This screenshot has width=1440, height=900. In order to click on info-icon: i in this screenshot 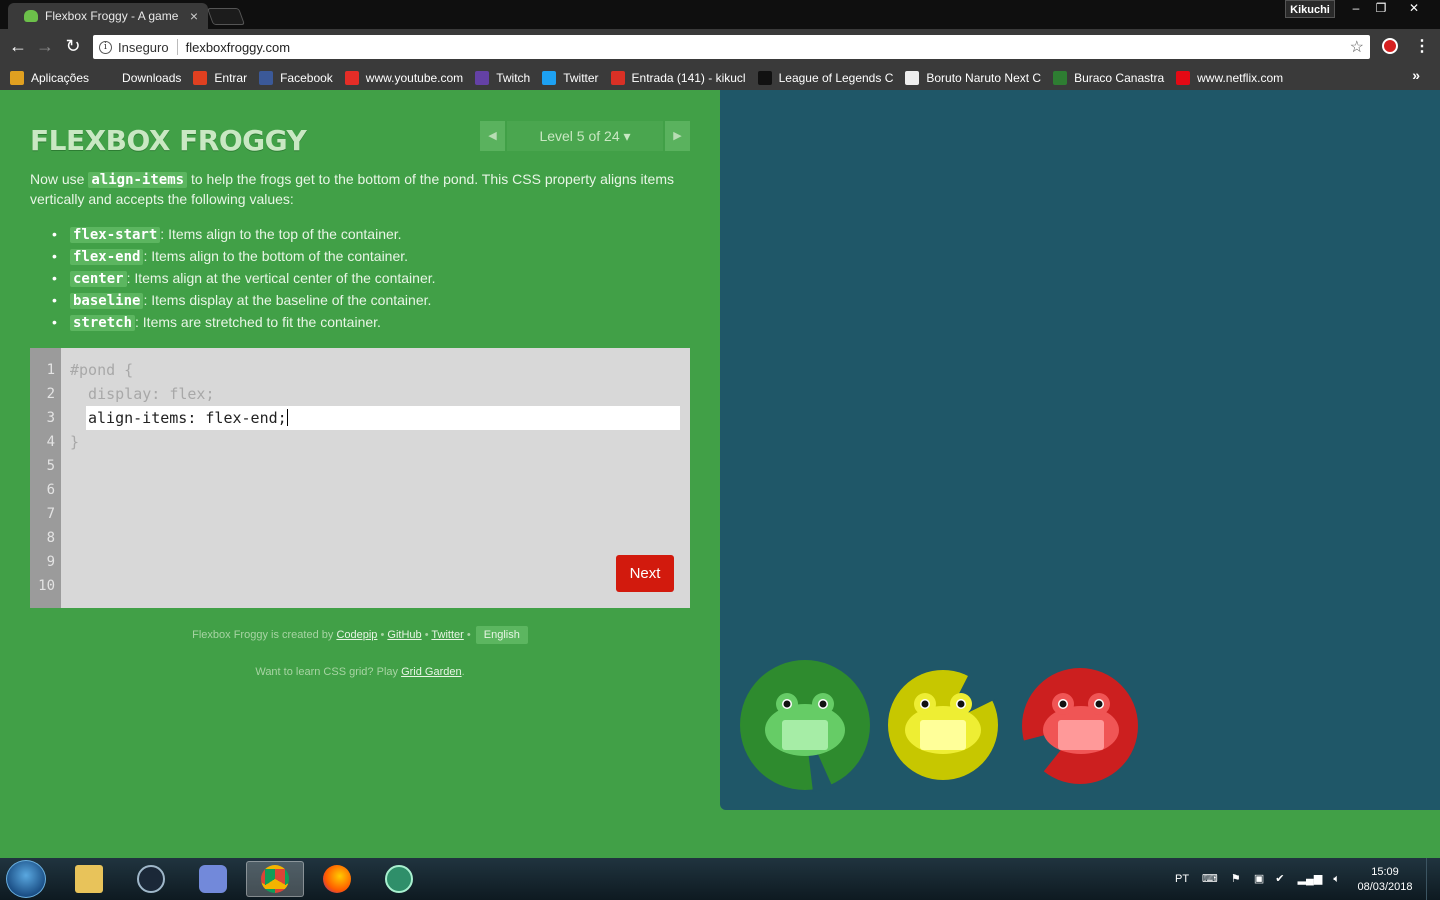, I will do `click(105, 47)`.